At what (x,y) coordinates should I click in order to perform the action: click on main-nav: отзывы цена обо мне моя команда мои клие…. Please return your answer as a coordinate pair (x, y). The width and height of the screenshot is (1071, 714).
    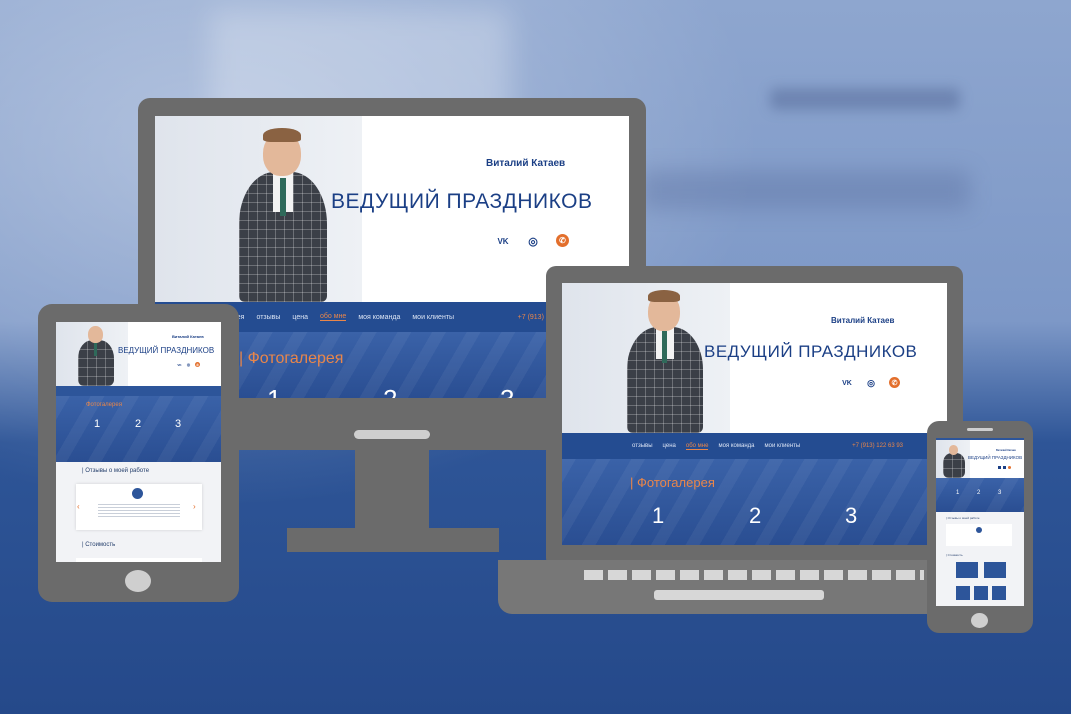
    Looking at the image, I should click on (754, 446).